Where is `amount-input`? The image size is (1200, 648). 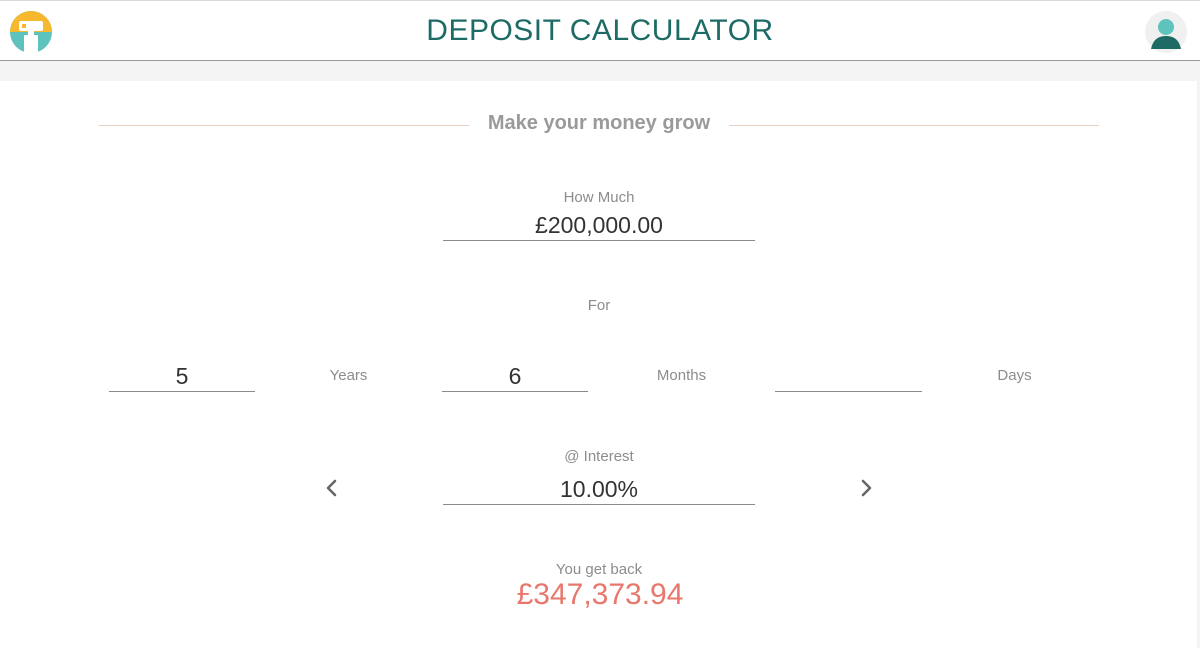
amount-input is located at coordinates (599, 226).